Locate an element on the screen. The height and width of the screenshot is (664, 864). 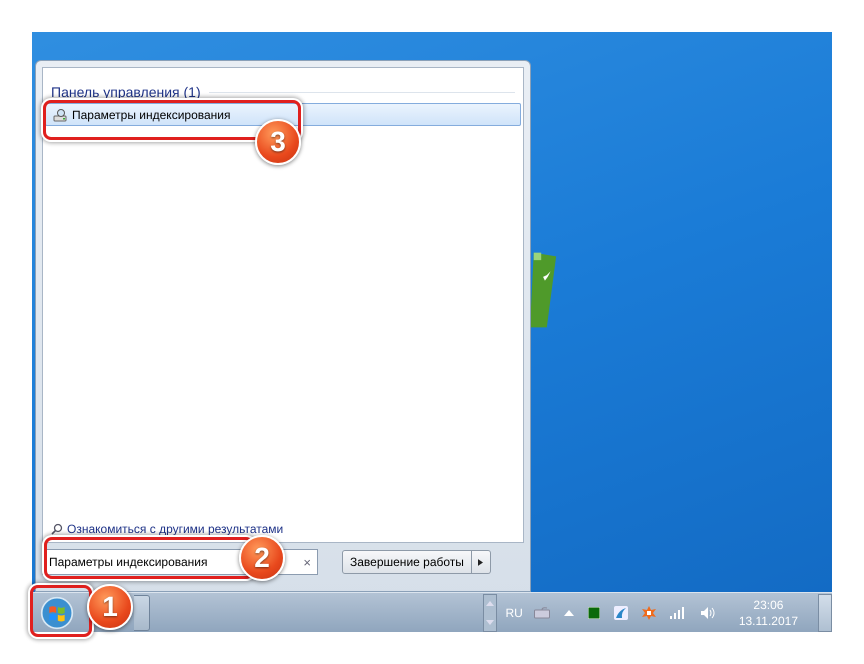
search-icon is located at coordinates (57, 529).